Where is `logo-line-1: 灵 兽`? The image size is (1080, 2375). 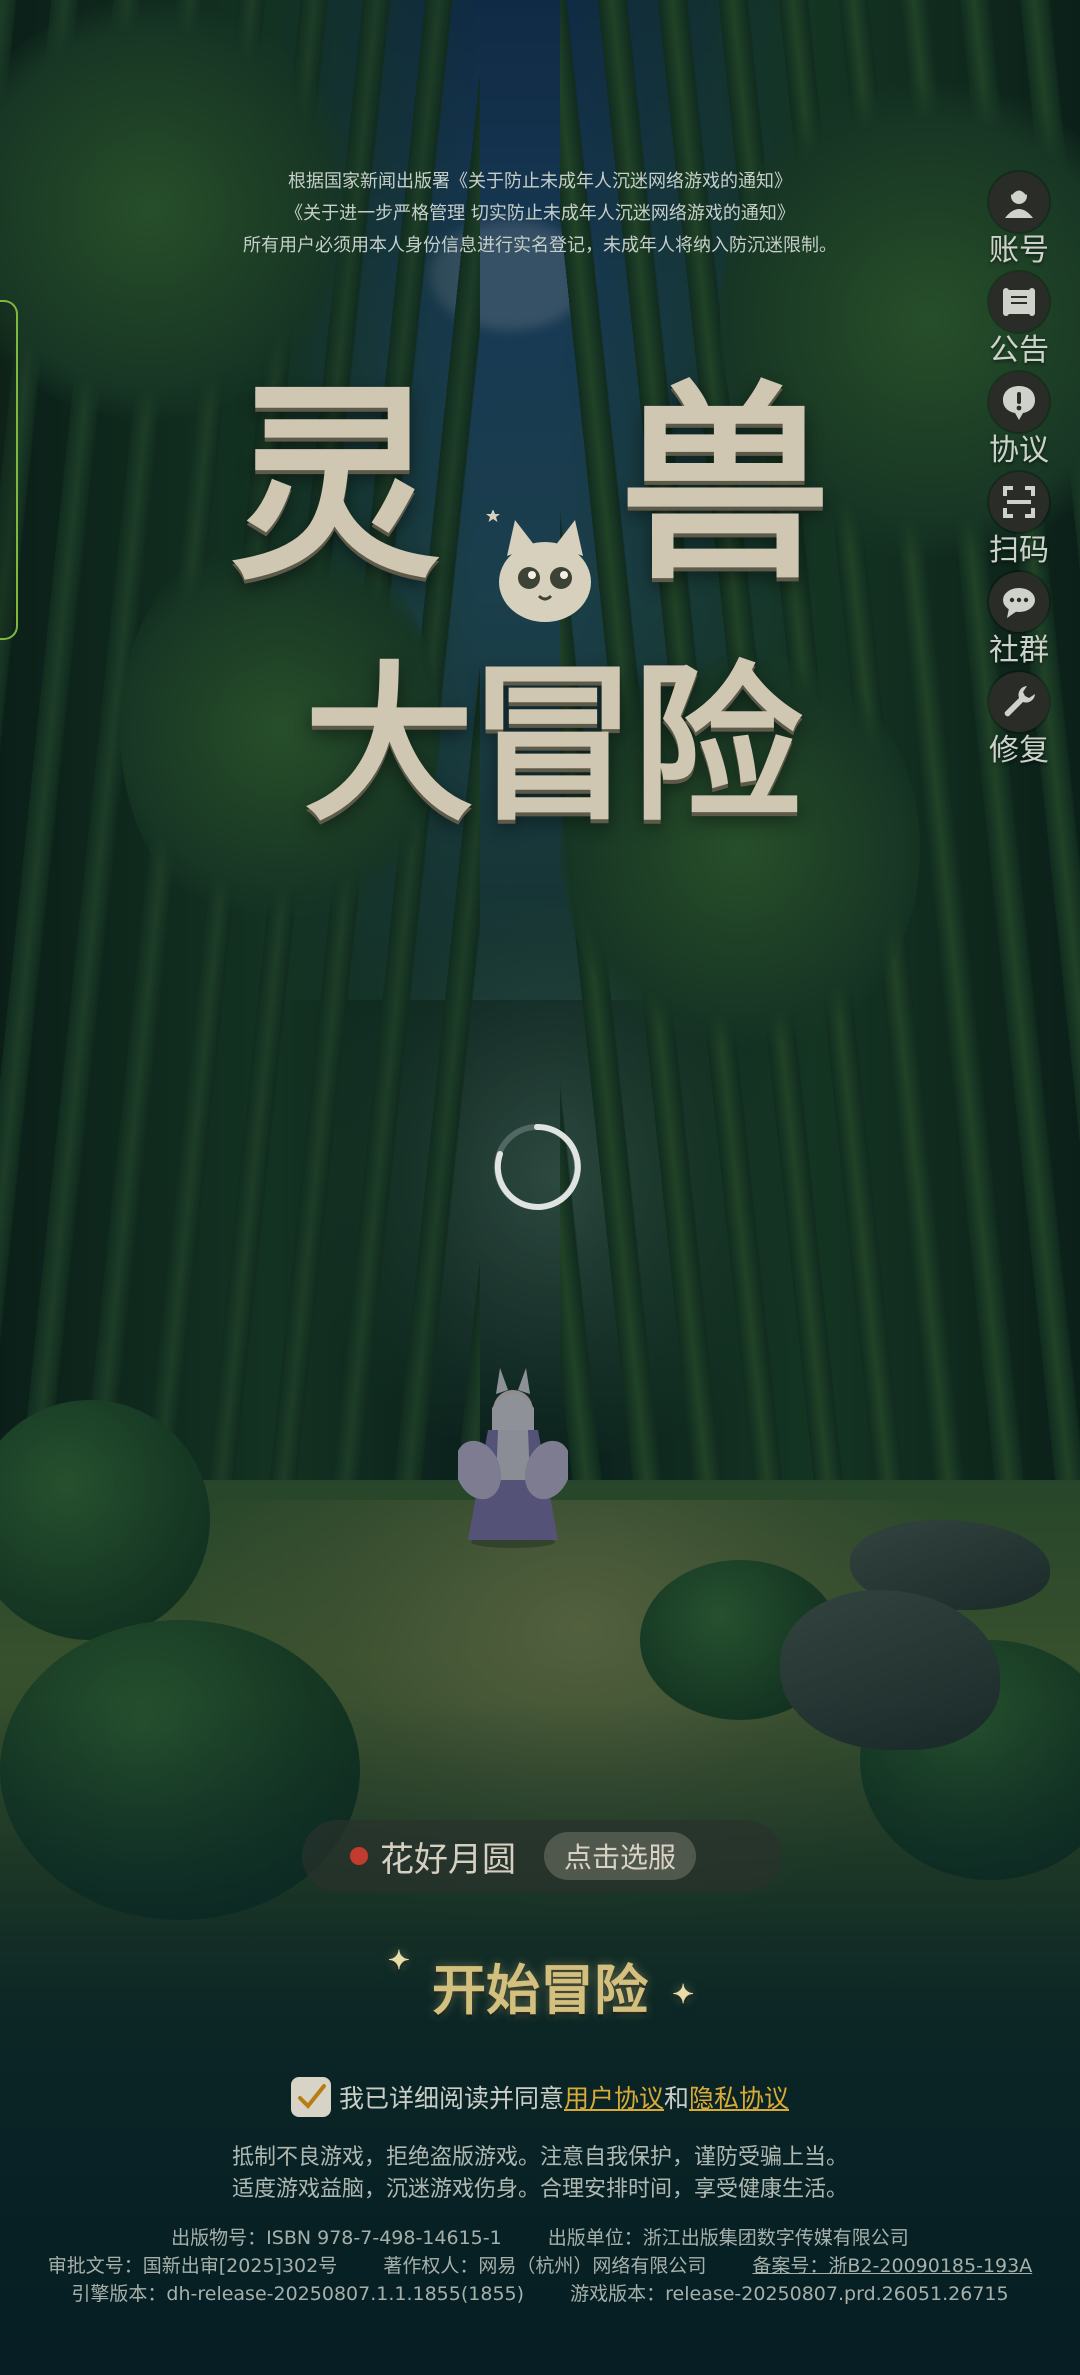
logo-line-1: 灵 兽 is located at coordinates (540, 491).